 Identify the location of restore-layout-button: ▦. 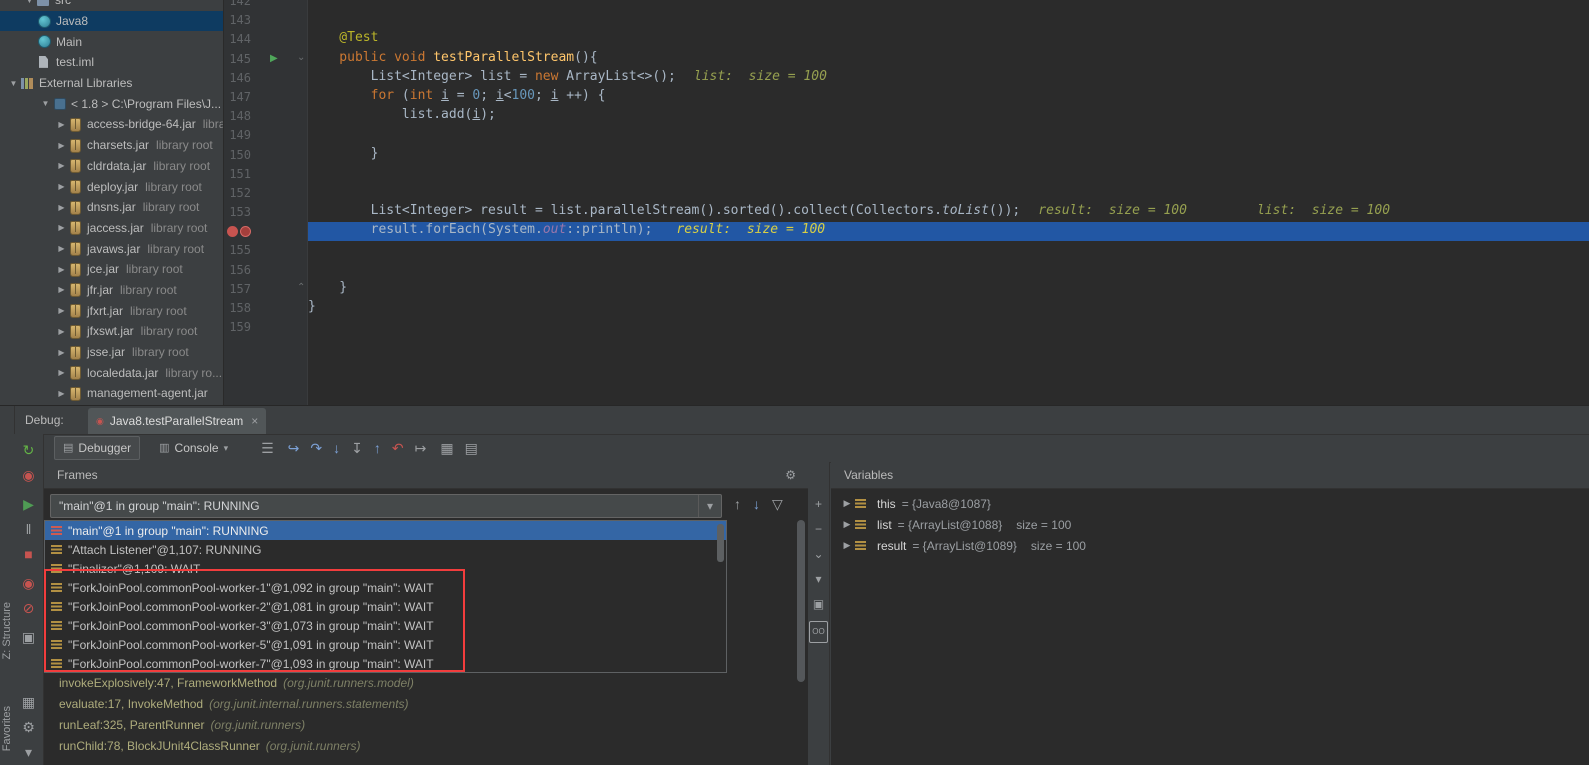
(28, 702).